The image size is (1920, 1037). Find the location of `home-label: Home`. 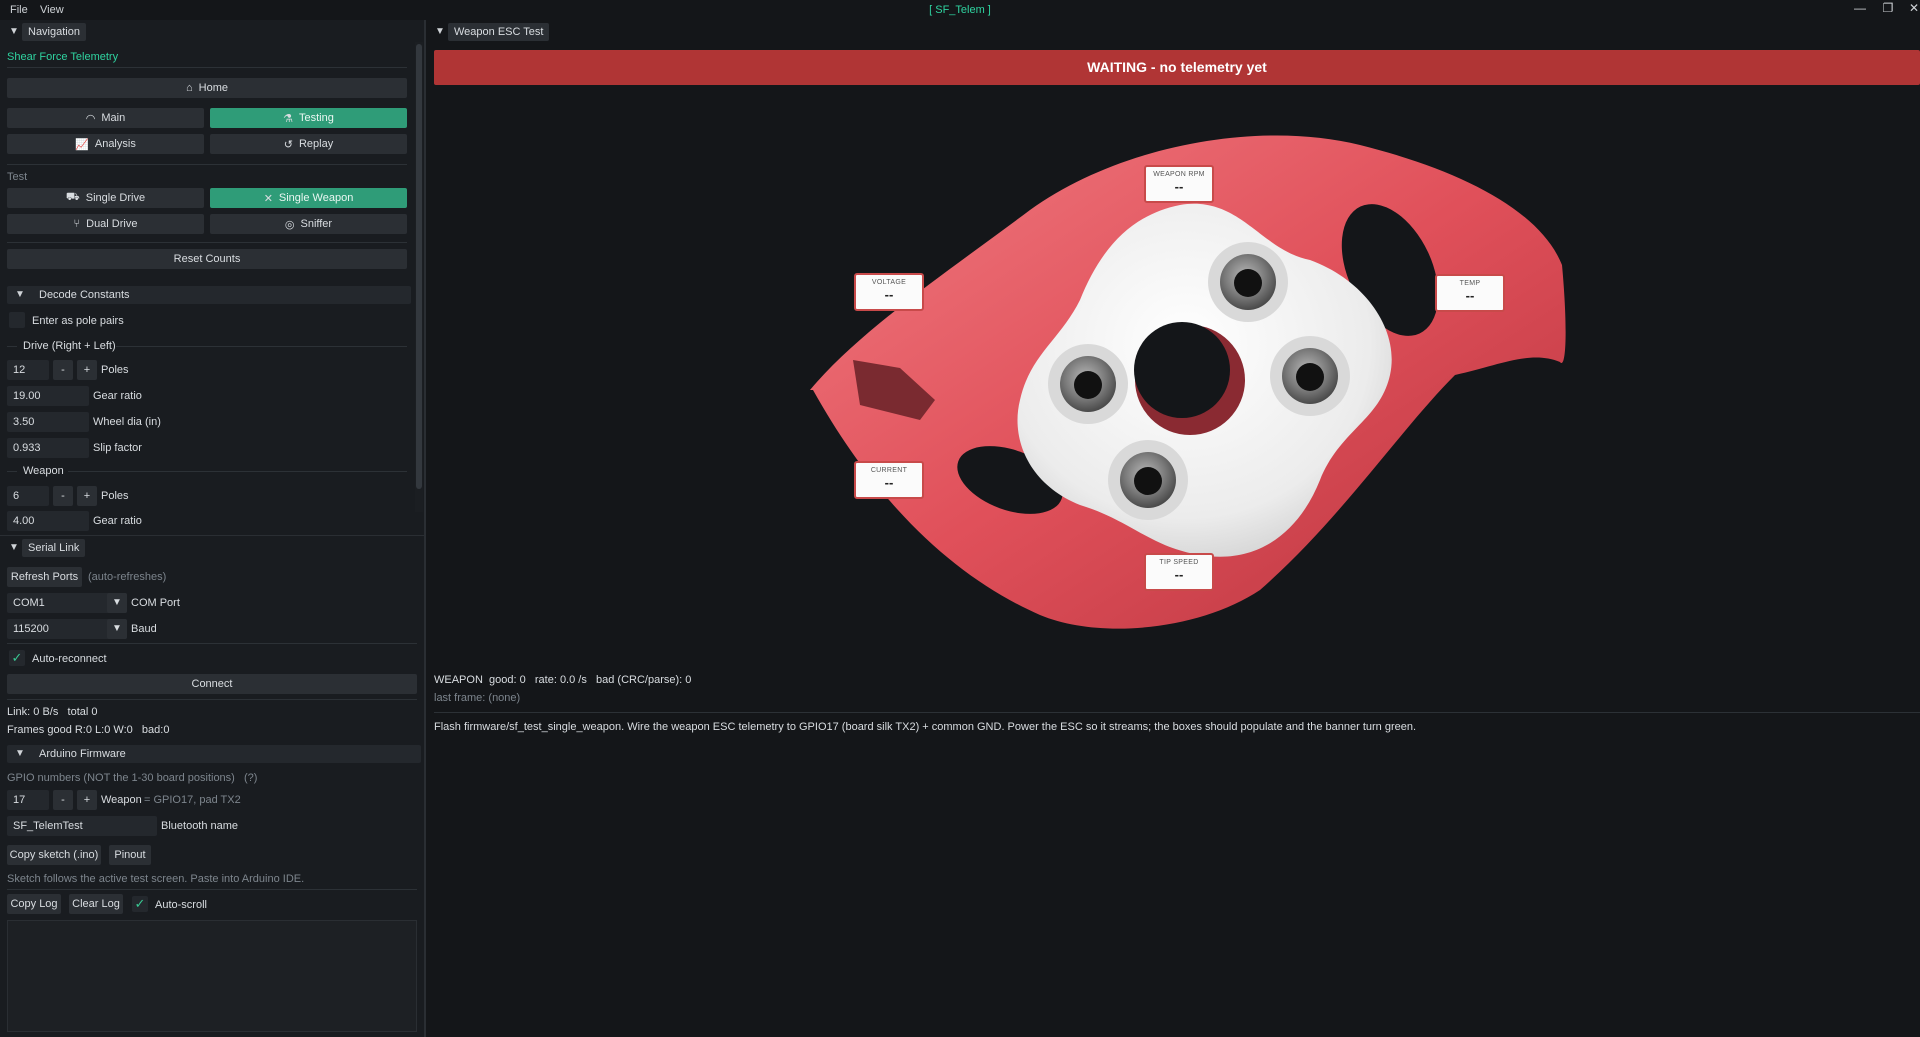

home-label: Home is located at coordinates (213, 88).